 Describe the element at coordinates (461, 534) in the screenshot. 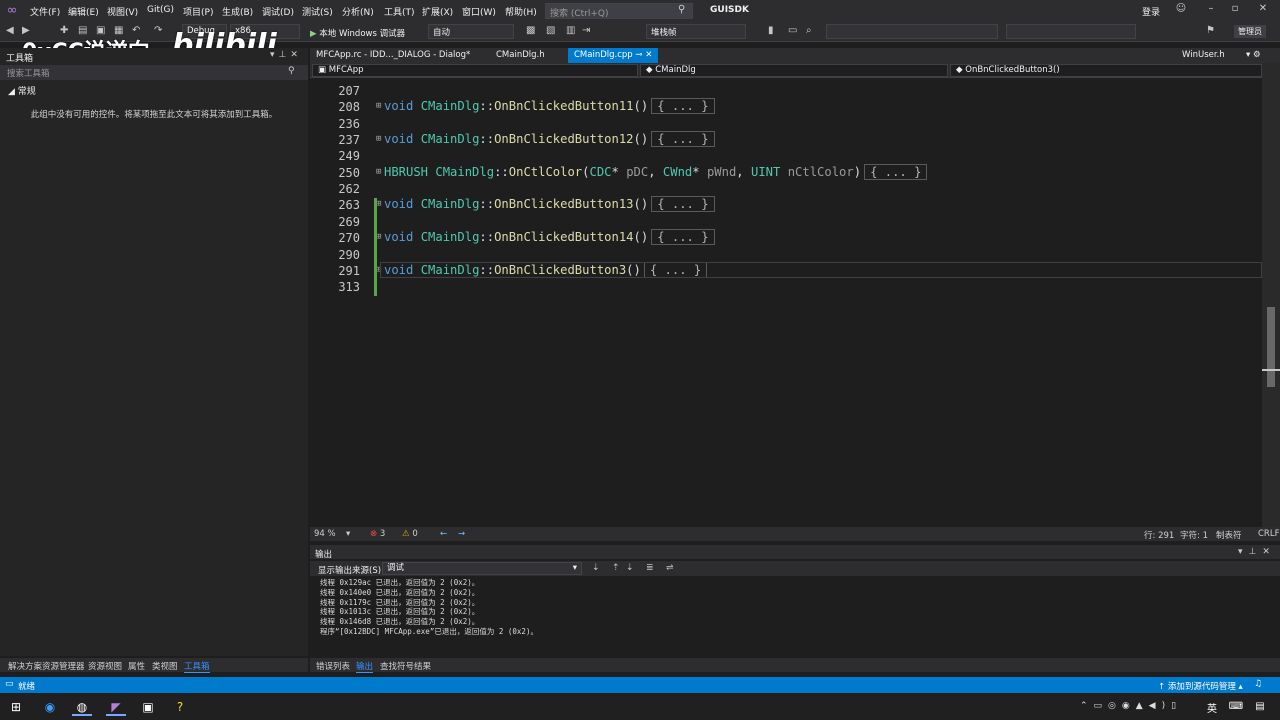

I see `nav-forward-icon: →` at that location.